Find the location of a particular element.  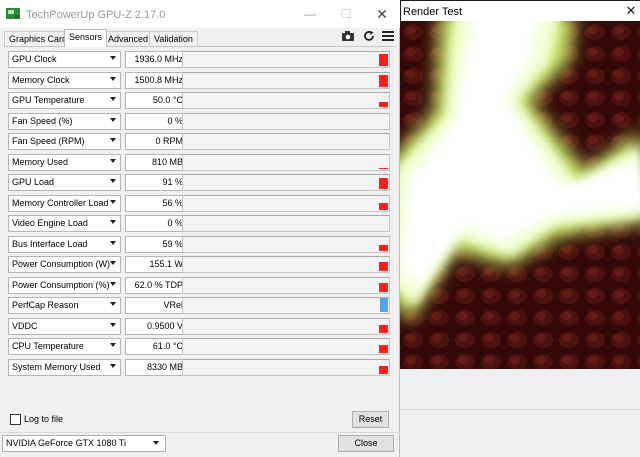

sensor-value: 0 RPM is located at coordinates (156, 141).